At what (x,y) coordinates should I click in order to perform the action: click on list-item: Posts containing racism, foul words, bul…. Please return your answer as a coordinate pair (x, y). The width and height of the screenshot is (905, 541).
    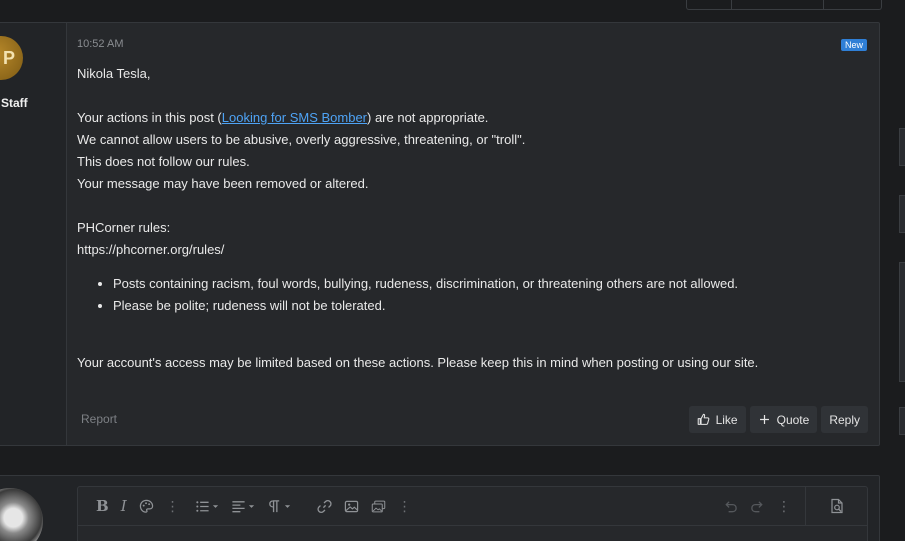
    Looking at the image, I should click on (490, 284).